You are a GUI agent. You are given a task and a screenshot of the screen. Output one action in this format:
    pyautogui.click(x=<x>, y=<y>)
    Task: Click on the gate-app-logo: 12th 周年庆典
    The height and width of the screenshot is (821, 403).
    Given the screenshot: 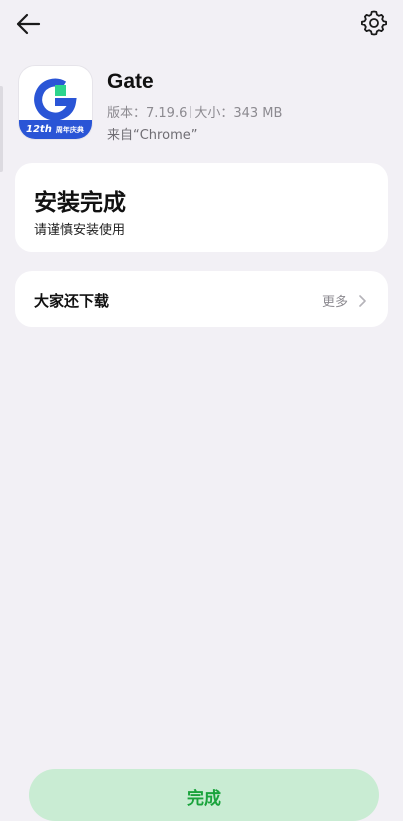 What is the action you would take?
    pyautogui.click(x=55, y=102)
    